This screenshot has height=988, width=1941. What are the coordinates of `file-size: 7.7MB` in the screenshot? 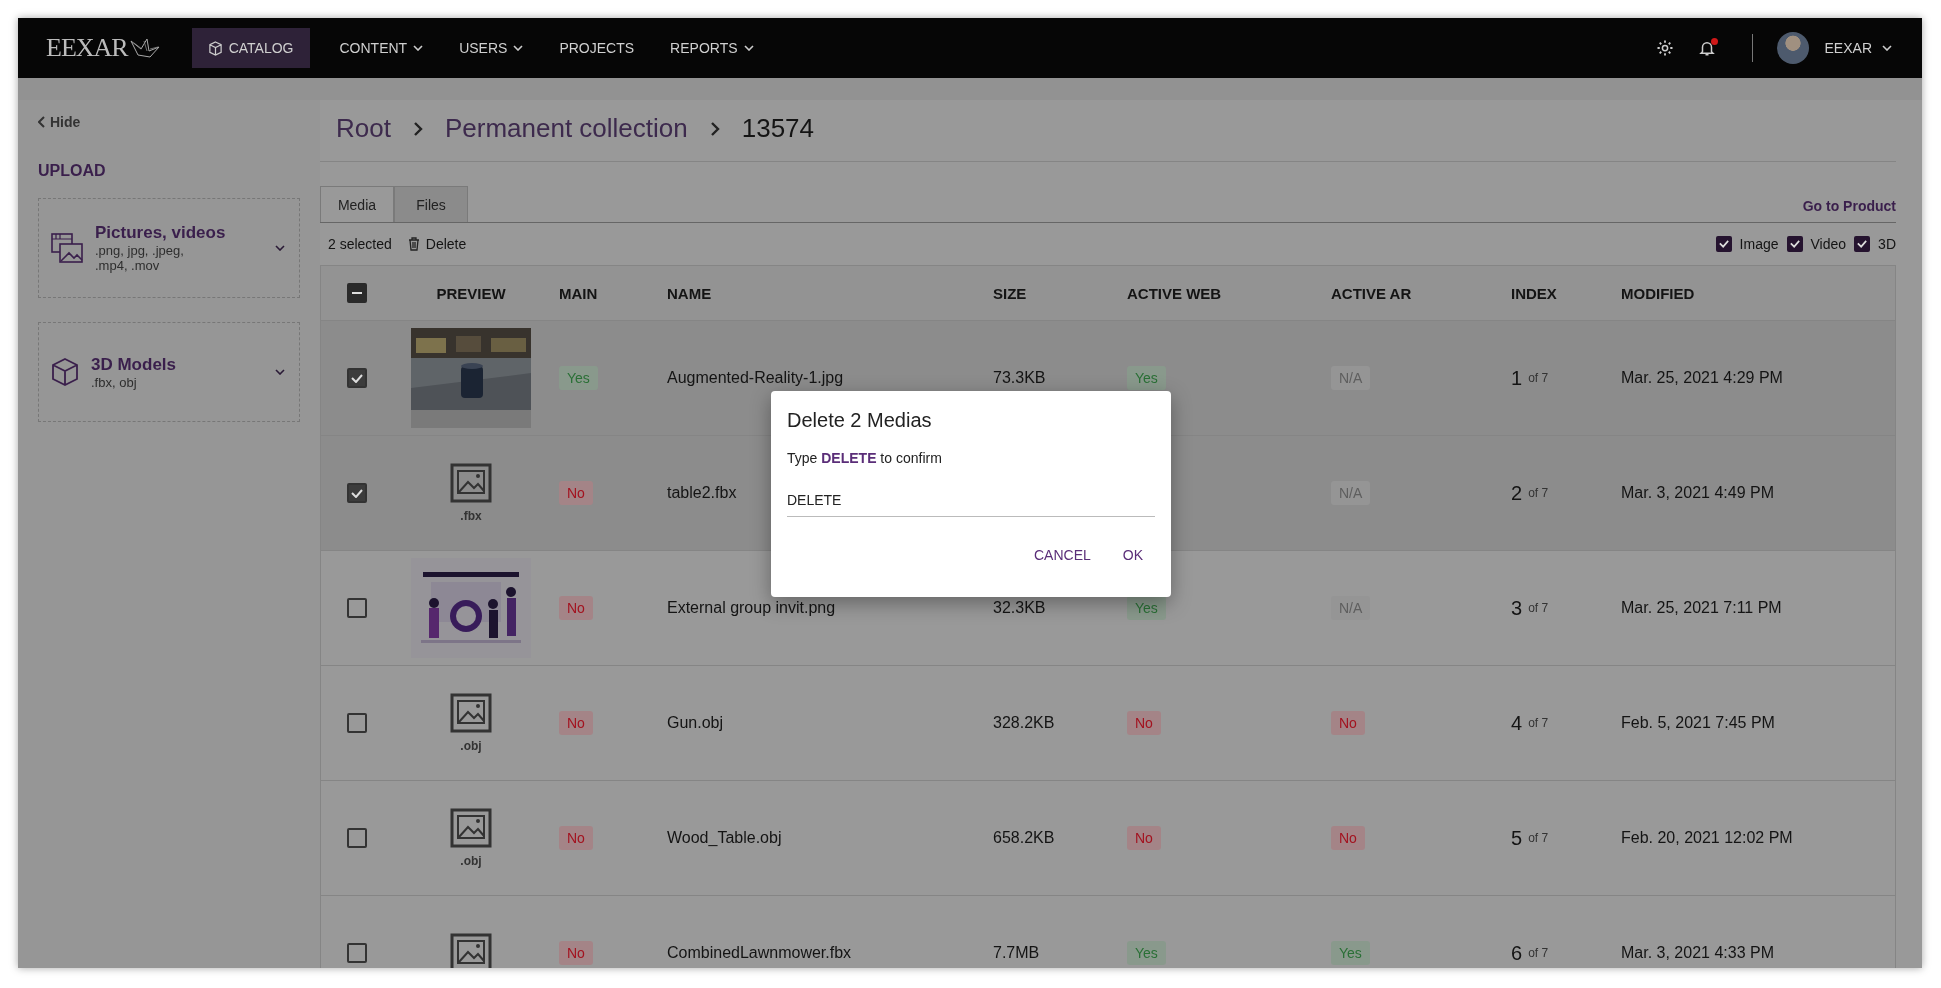 It's located at (1016, 953).